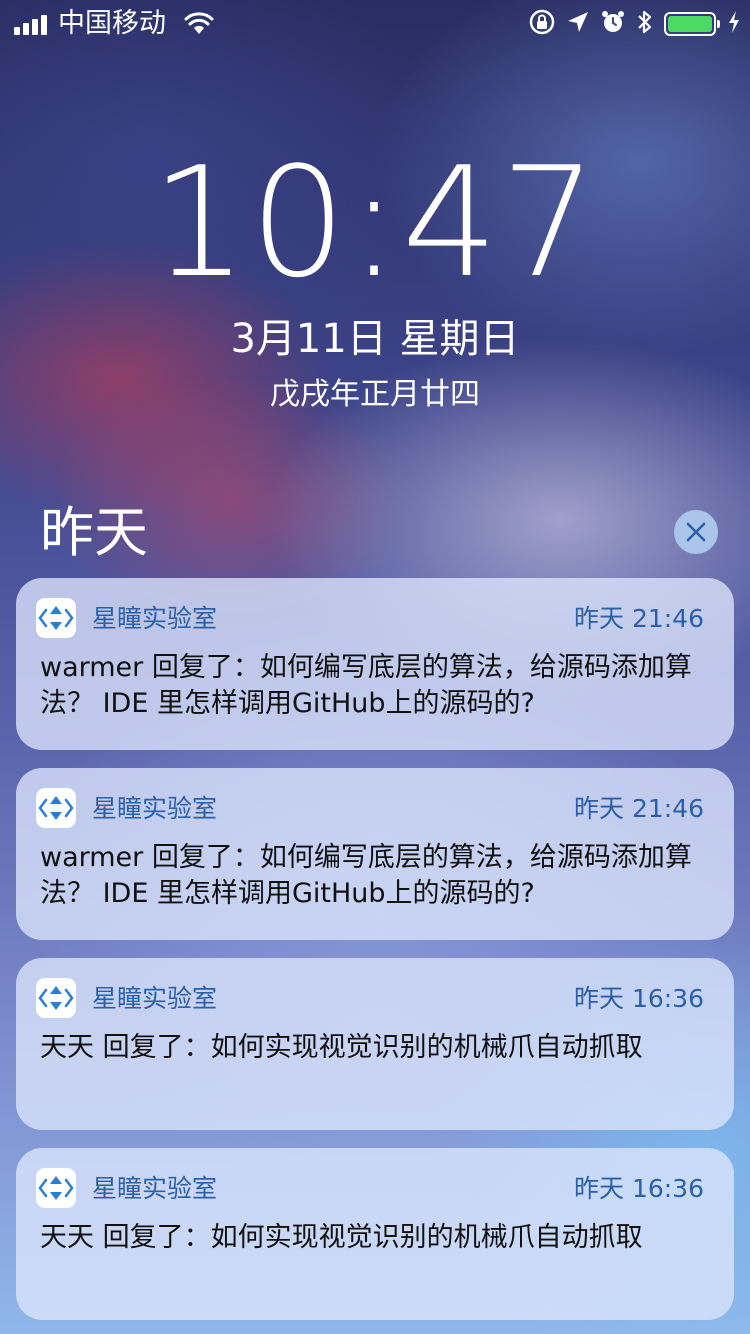 The height and width of the screenshot is (1334, 750). Describe the element at coordinates (578, 24) in the screenshot. I see `location-arrow-icon` at that location.